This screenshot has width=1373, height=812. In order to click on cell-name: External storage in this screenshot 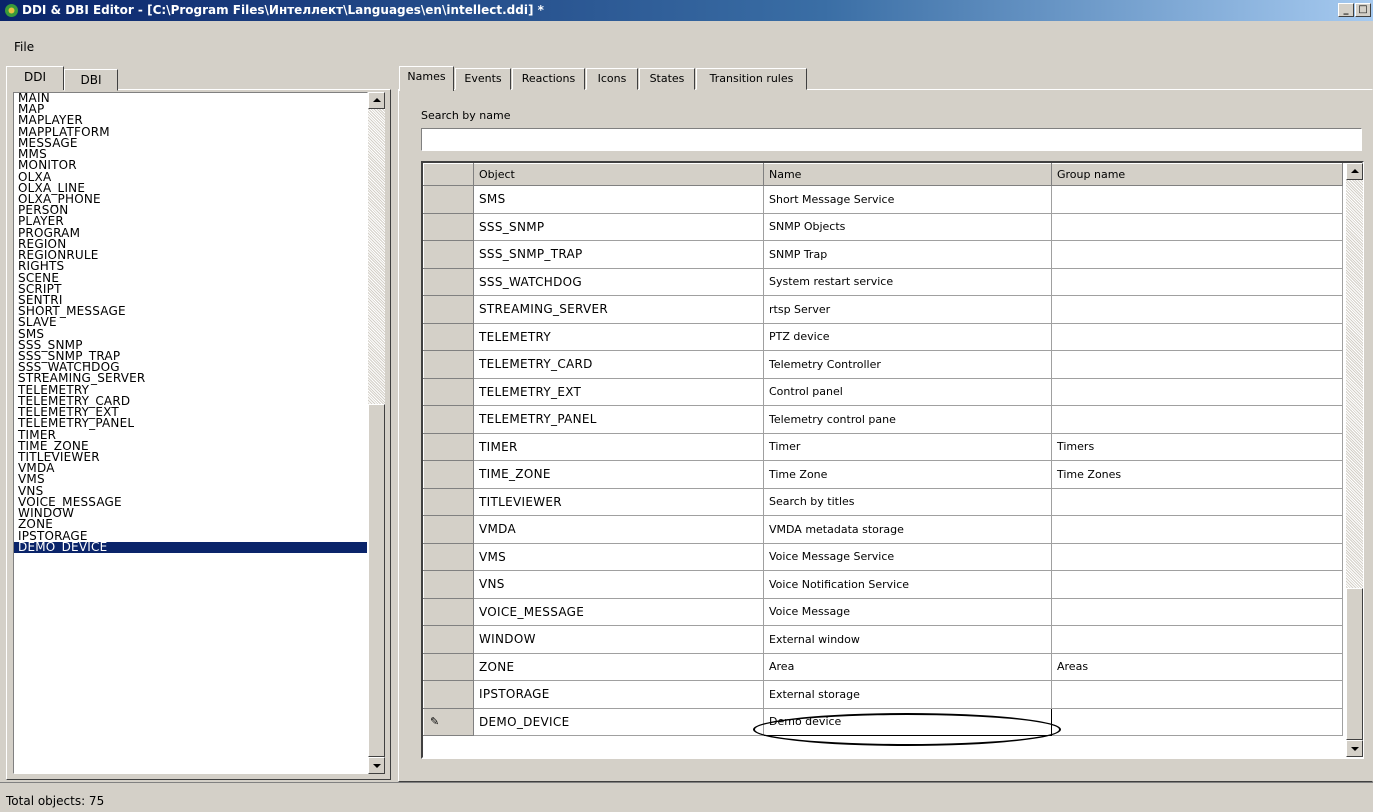, I will do `click(907, 694)`.